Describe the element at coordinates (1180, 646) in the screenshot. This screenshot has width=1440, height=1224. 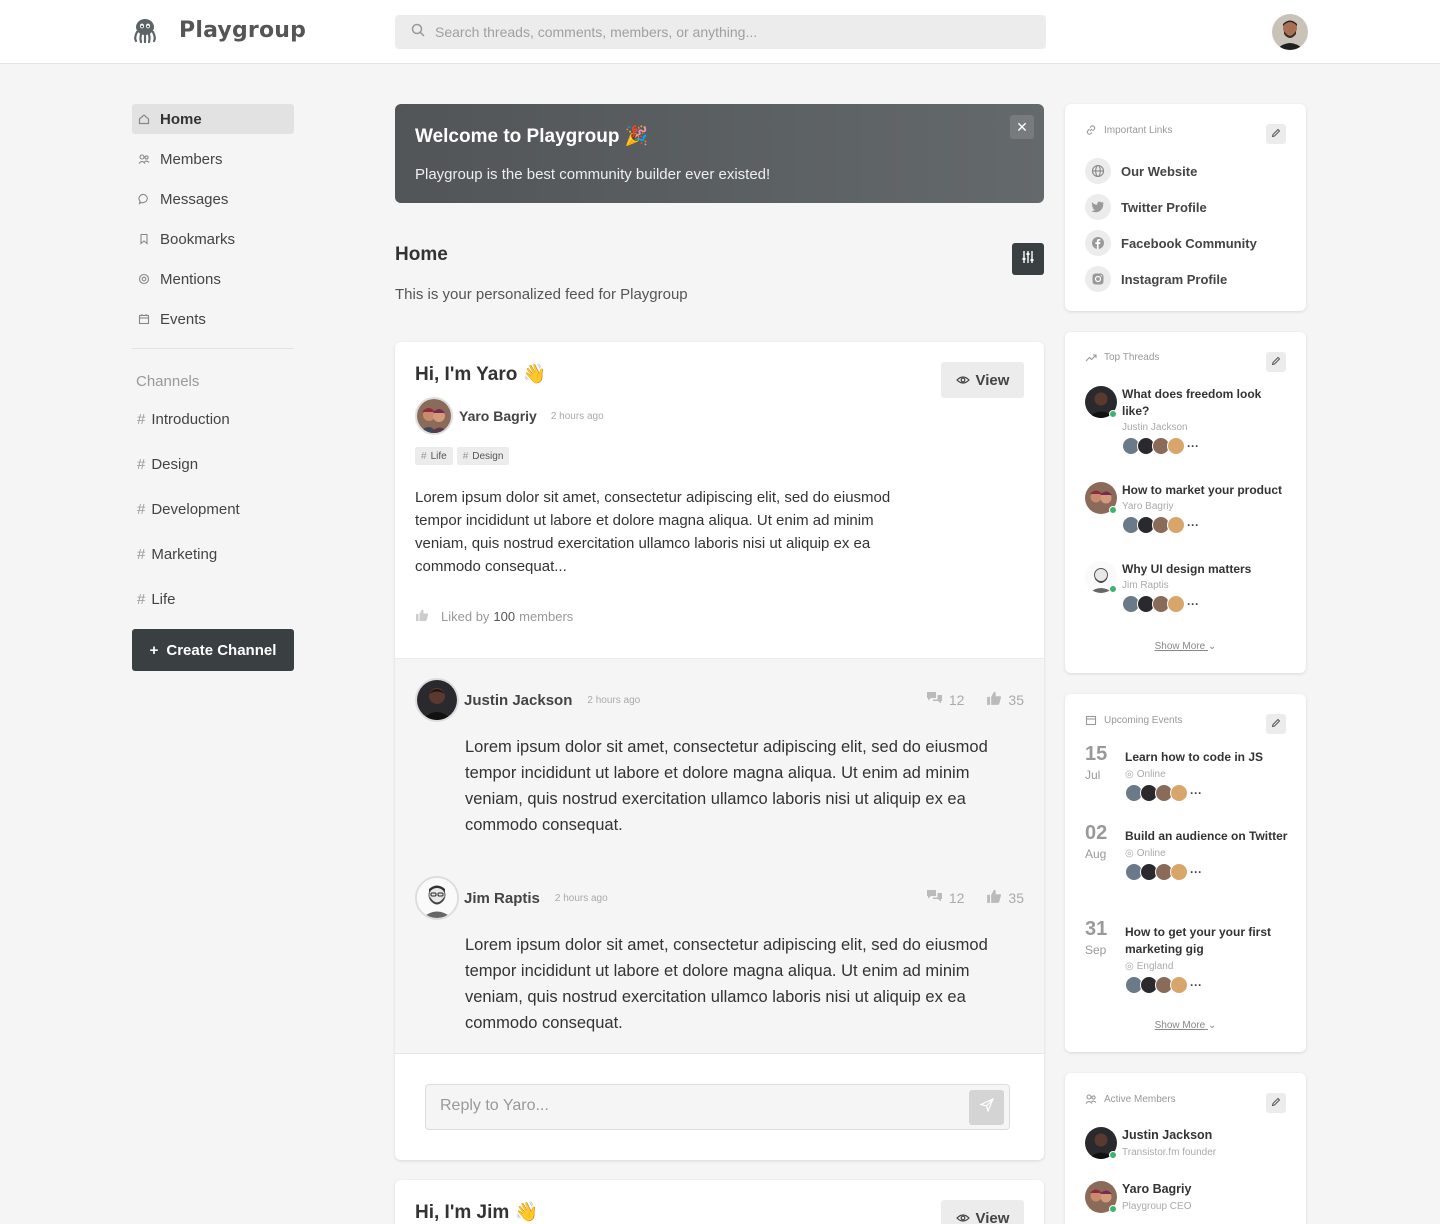
I see `show-more-label: Show More` at that location.